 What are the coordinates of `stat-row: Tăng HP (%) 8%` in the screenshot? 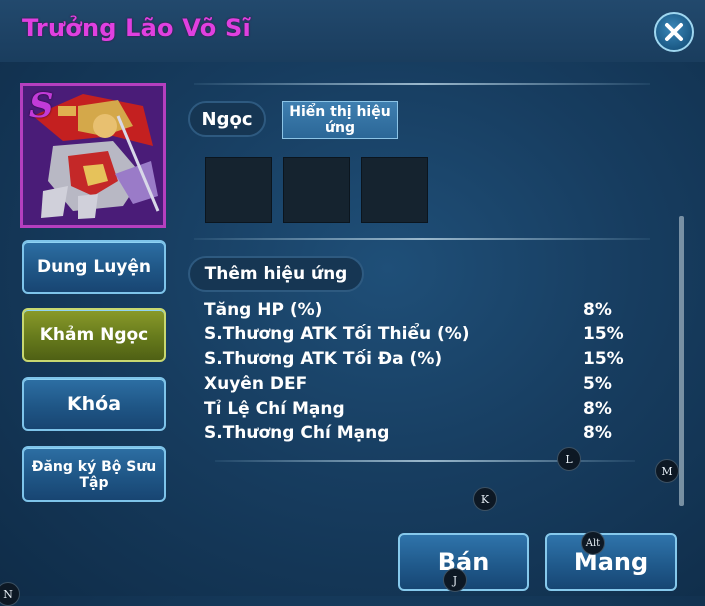 It's located at (414, 312).